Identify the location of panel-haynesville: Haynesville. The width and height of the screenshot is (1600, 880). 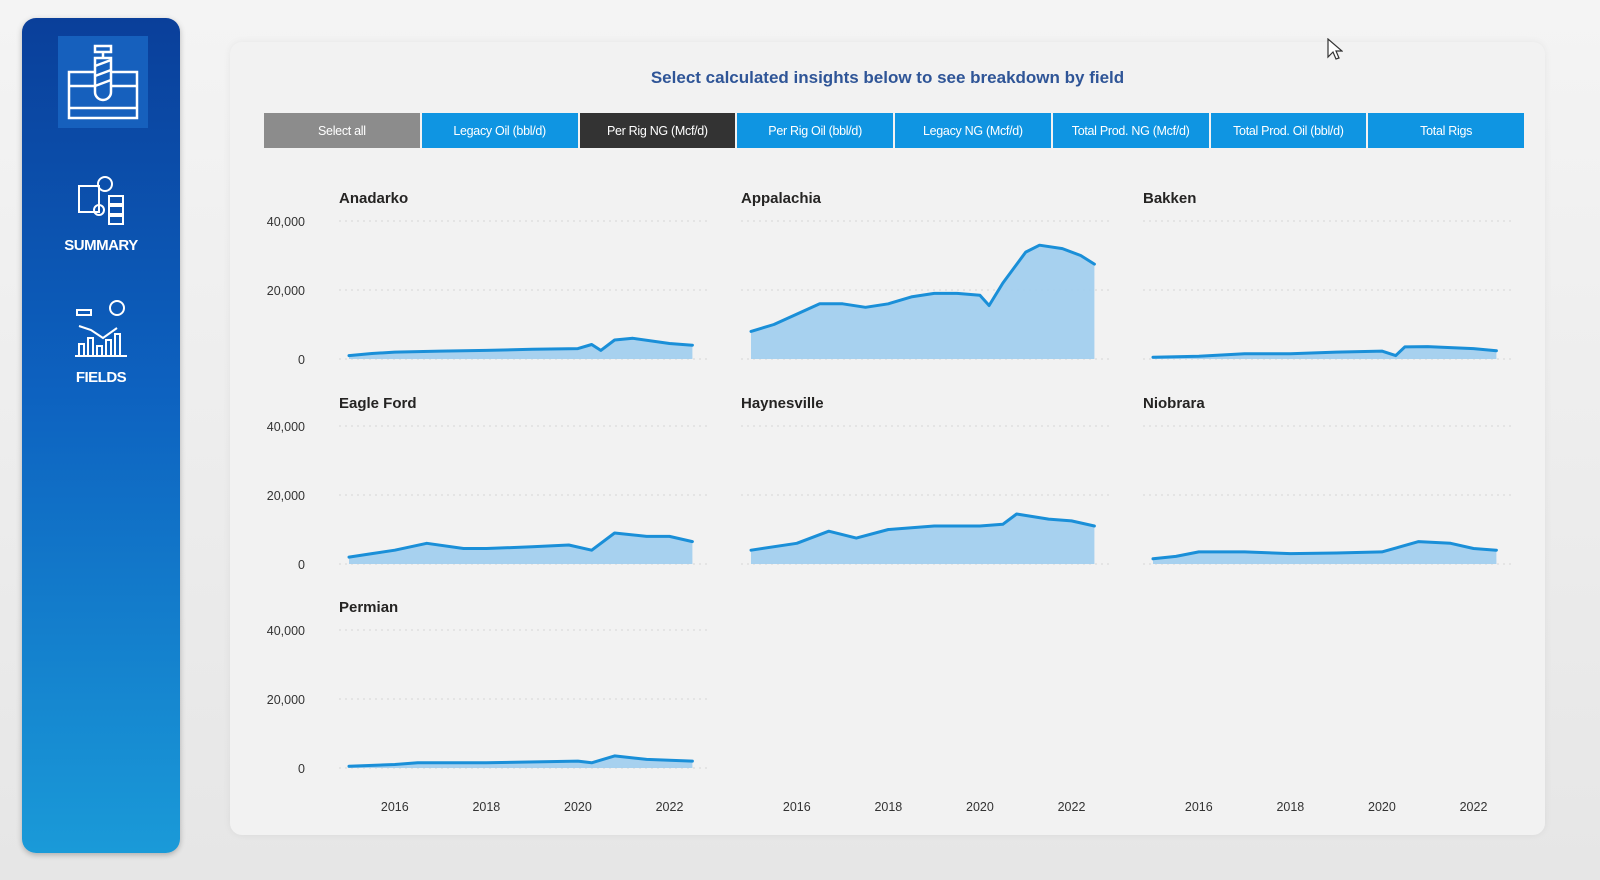
(926, 480).